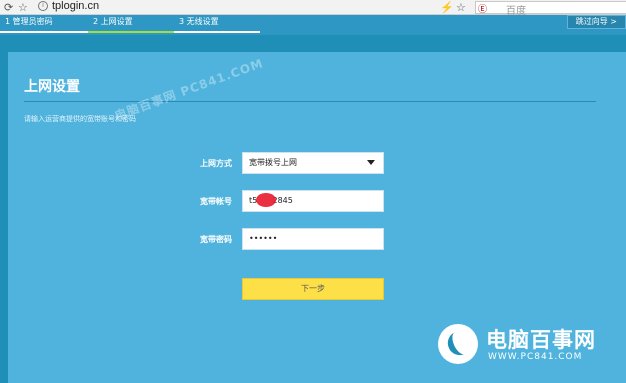 The height and width of the screenshot is (383, 626). I want to click on info-icon: i, so click(43, 6).